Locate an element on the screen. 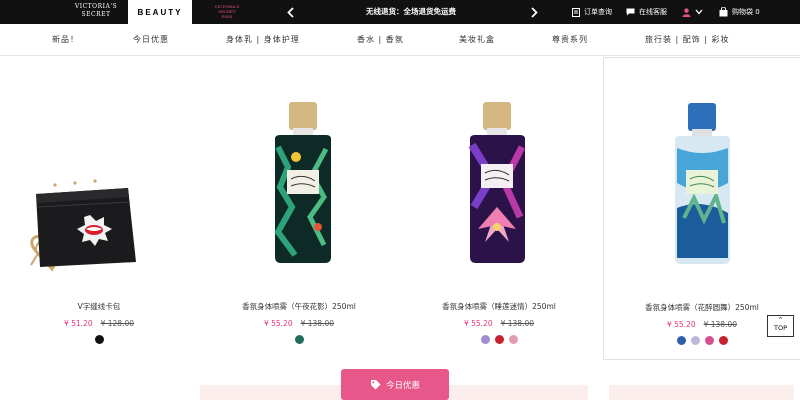 The image size is (800, 400). product-name: 香氛身体喷雾（午夜花影）250ml is located at coordinates (299, 306).